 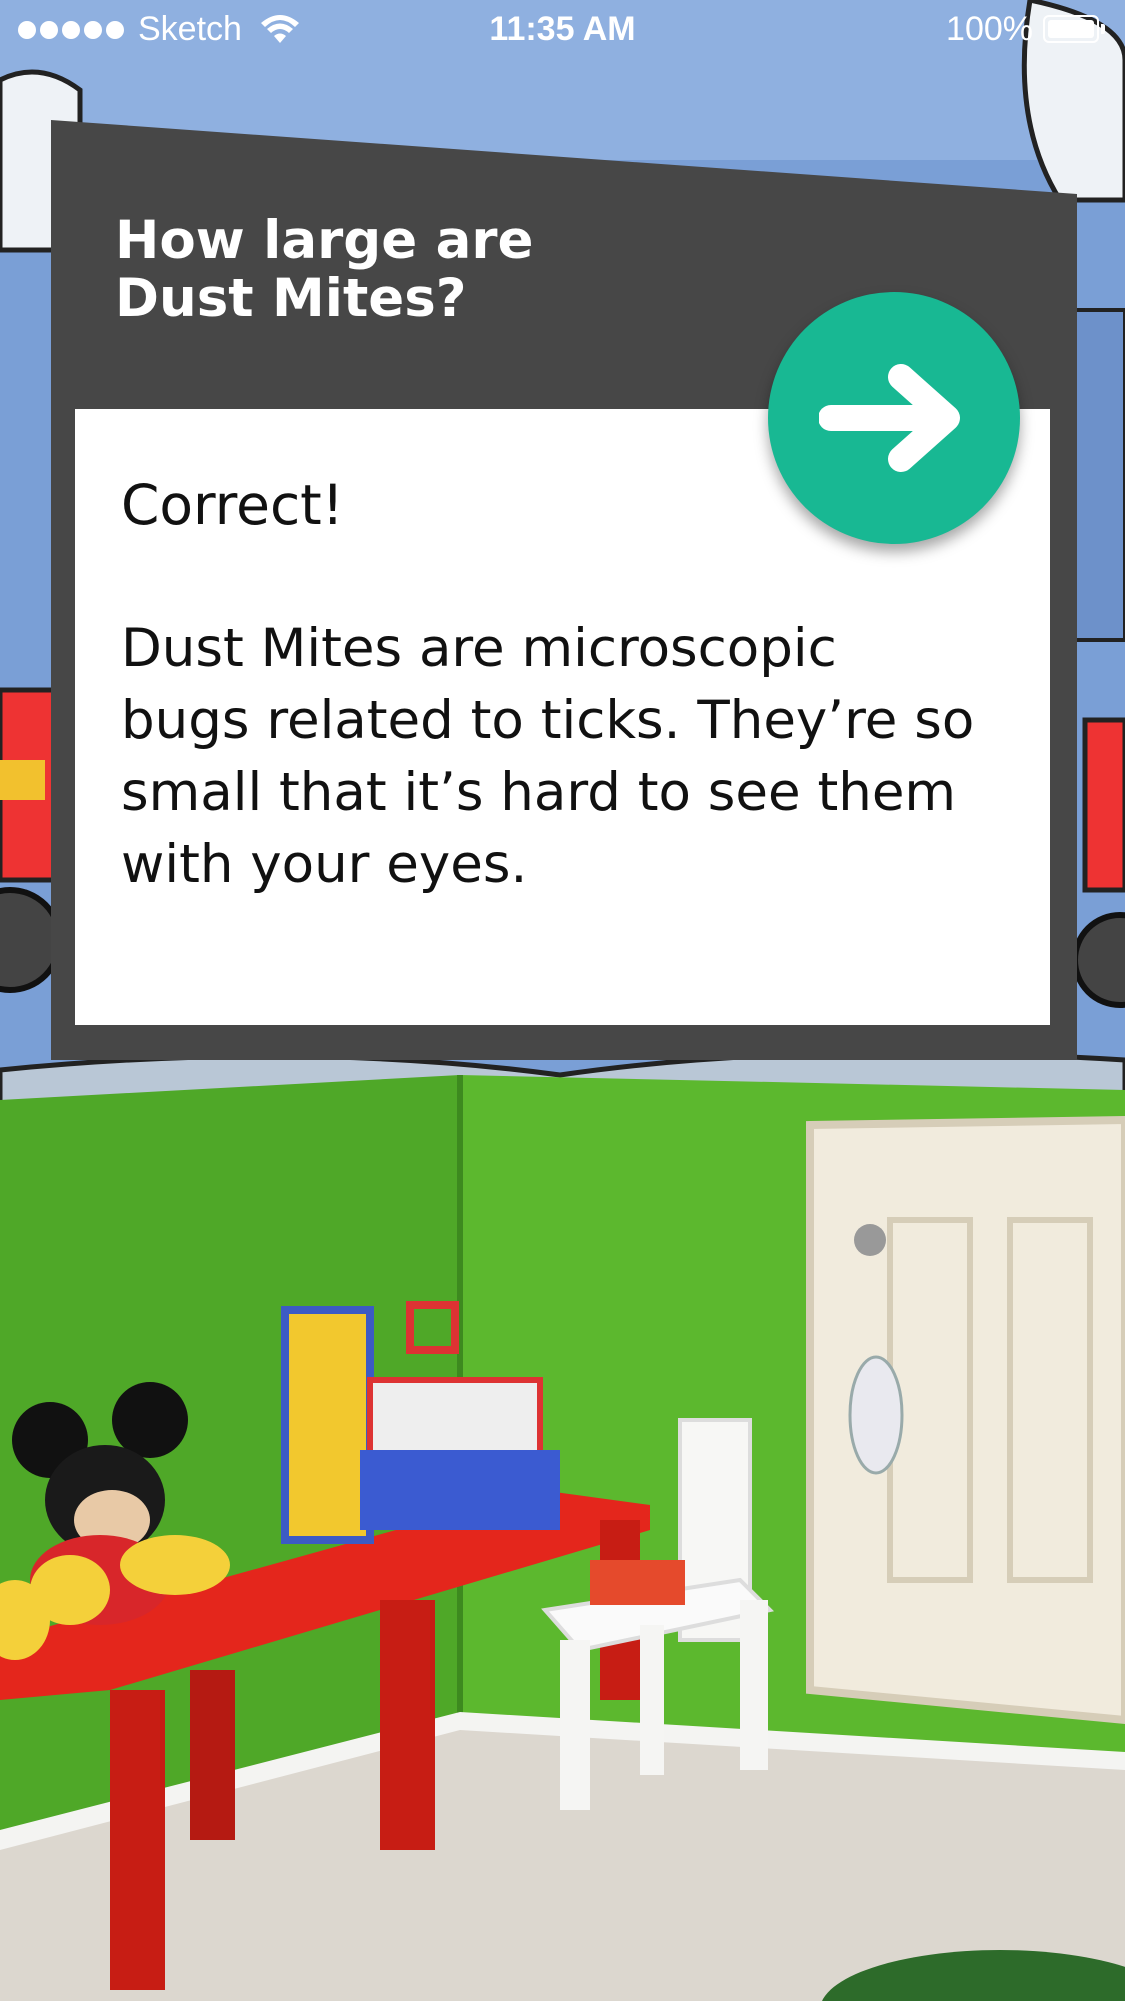 What do you see at coordinates (1075, 29) in the screenshot?
I see `battery-icon` at bounding box center [1075, 29].